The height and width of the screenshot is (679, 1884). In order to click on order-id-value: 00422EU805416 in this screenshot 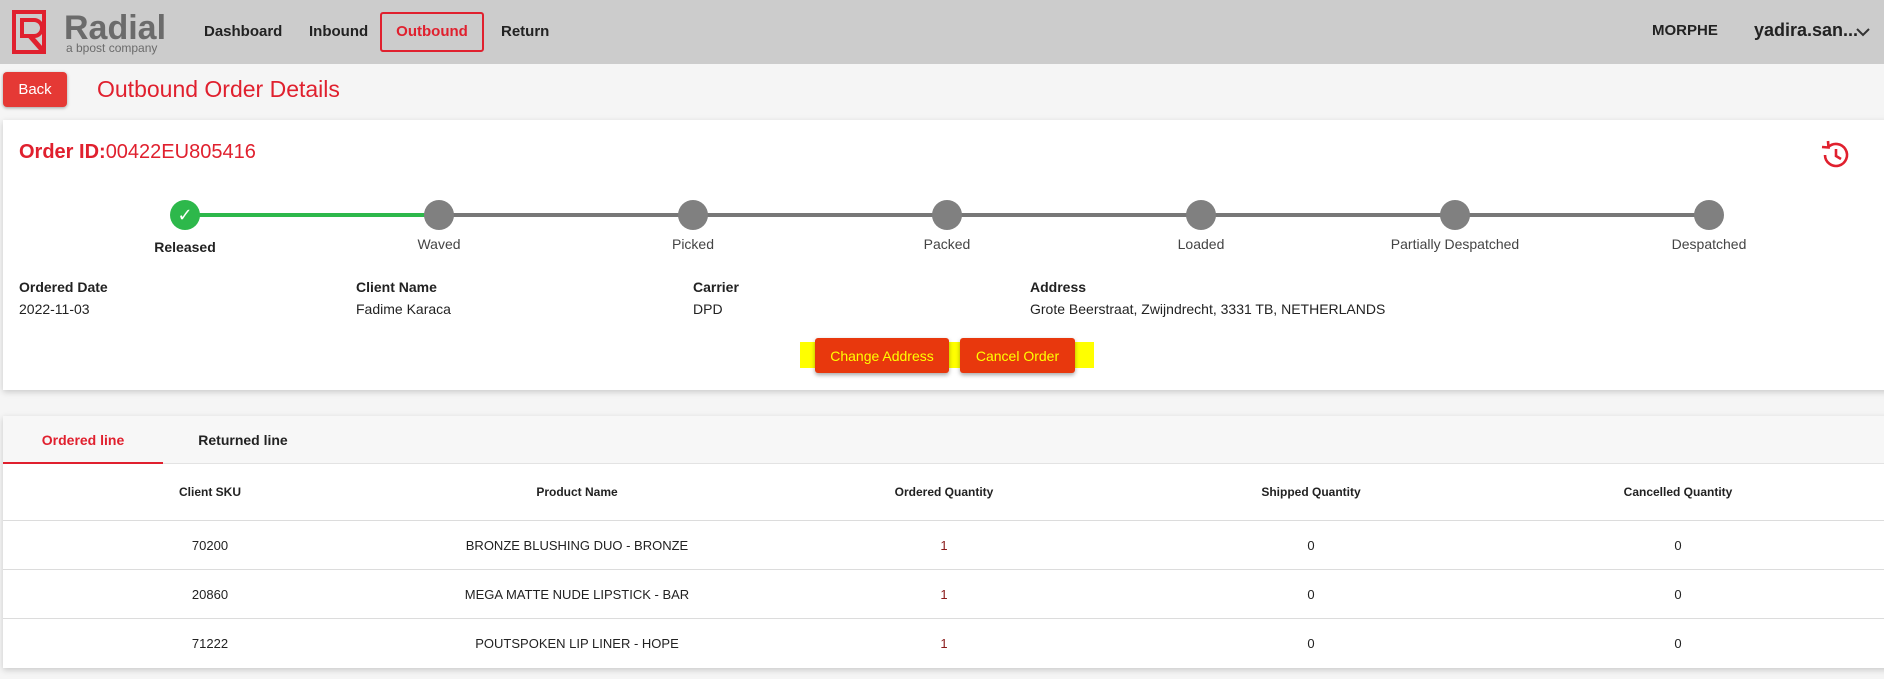, I will do `click(180, 152)`.